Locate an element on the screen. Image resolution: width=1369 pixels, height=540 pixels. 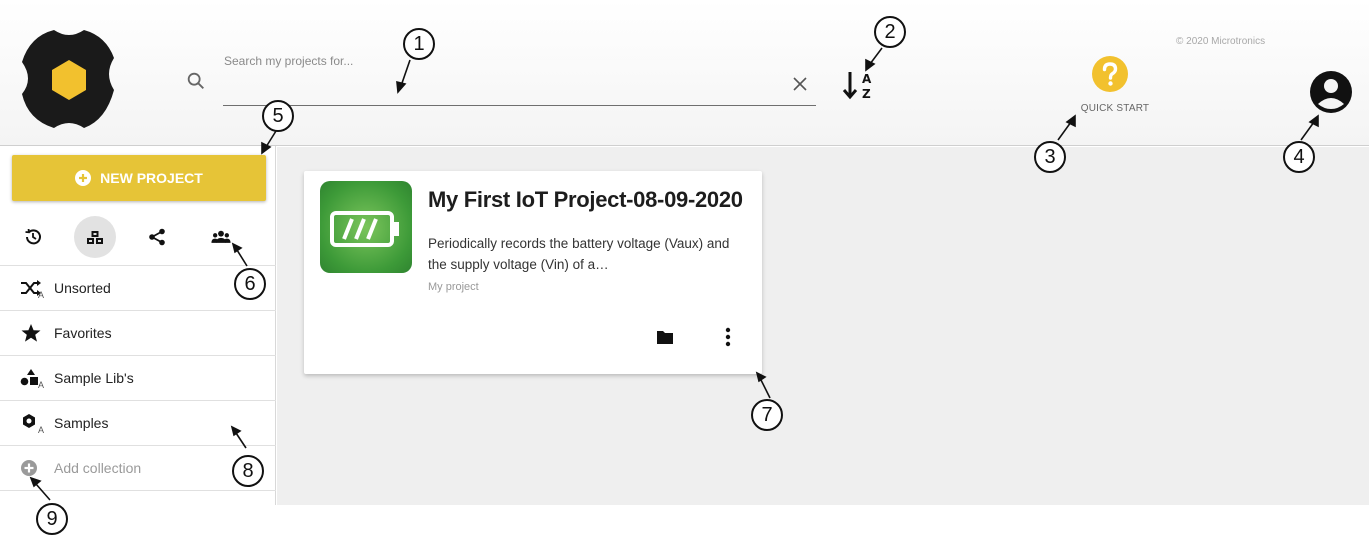
quick-start-label: QUICK START is located at coordinates (1115, 108).